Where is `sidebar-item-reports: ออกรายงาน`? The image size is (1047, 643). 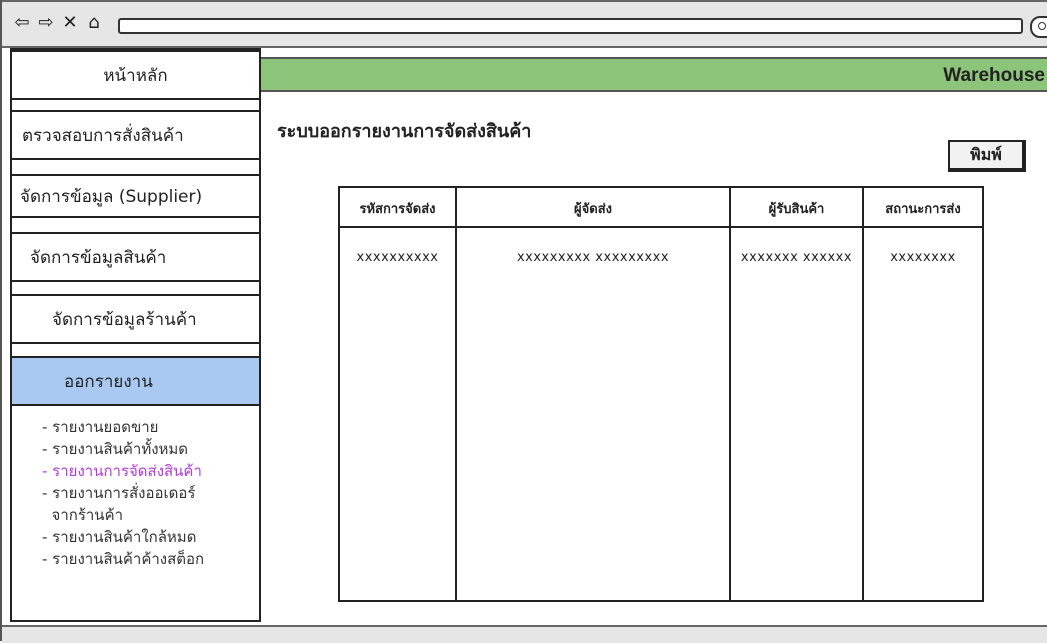
sidebar-item-reports: ออกรายงาน is located at coordinates (135, 381).